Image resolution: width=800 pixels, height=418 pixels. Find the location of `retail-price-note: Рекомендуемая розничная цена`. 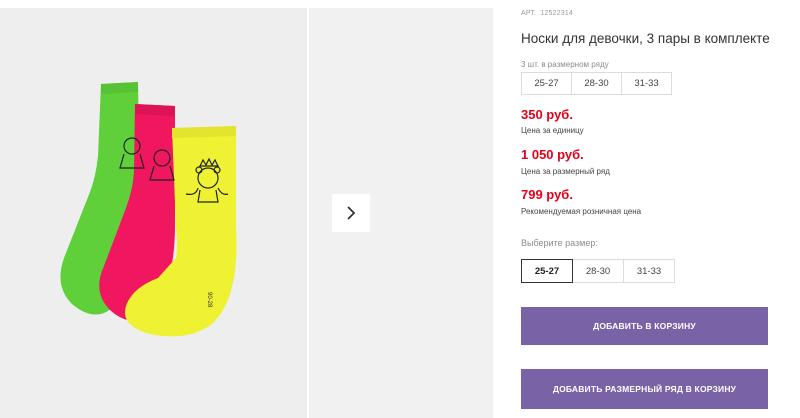

retail-price-note: Рекомендуемая розничная цена is located at coordinates (581, 211).